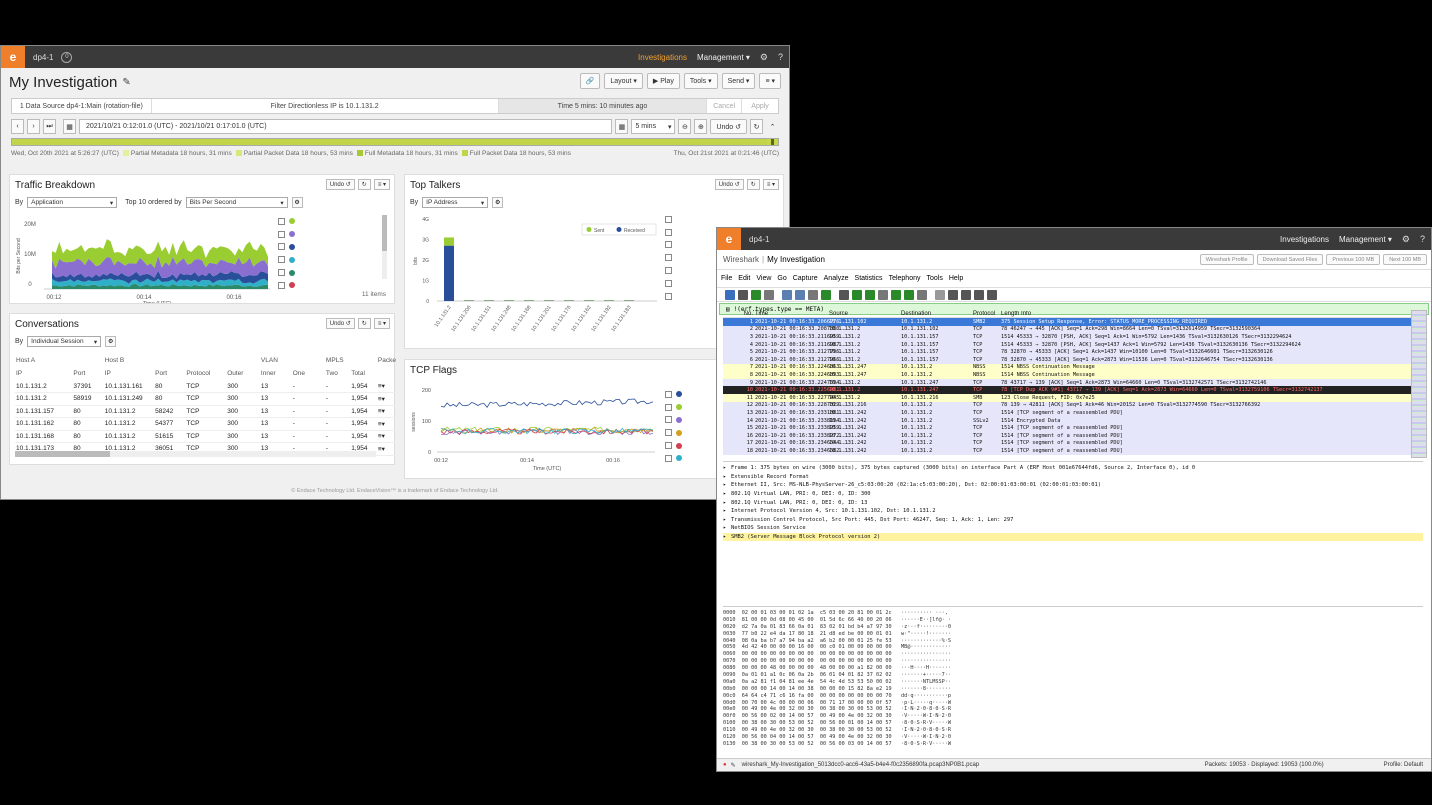  What do you see at coordinates (870, 294) in the screenshot?
I see `forward-icon` at bounding box center [870, 294].